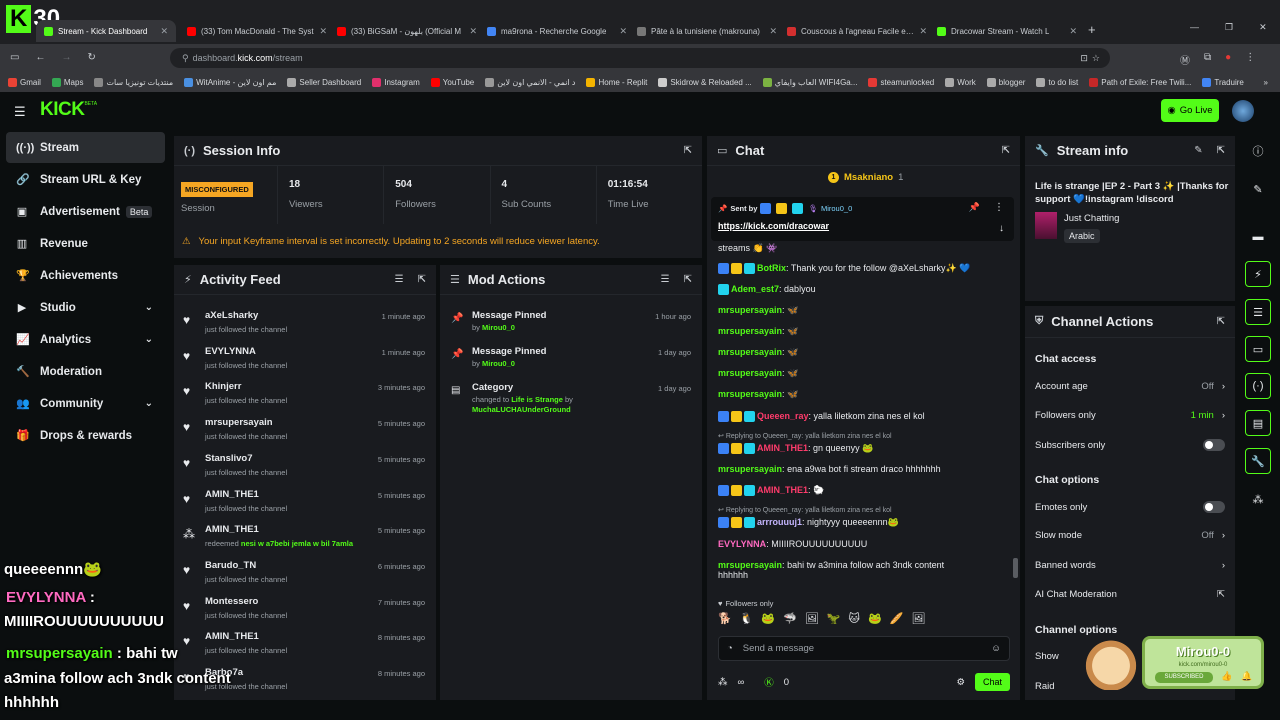 This screenshot has height=720, width=1280. What do you see at coordinates (1258, 237) in the screenshot?
I see `card-icon: ▬` at bounding box center [1258, 237].